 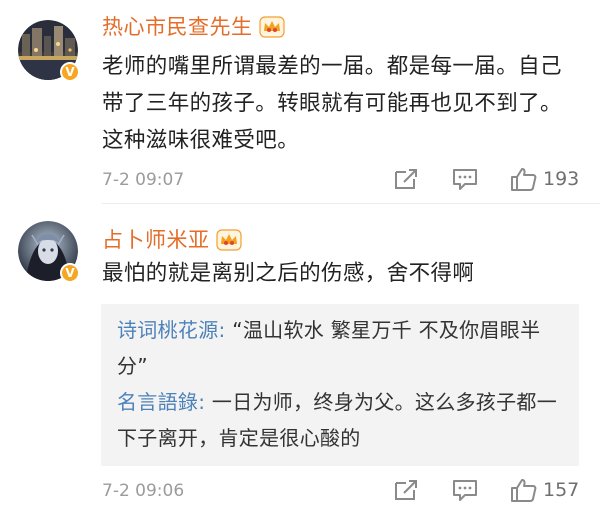 I want to click on timestamp: 7-2 09:06, so click(x=143, y=491).